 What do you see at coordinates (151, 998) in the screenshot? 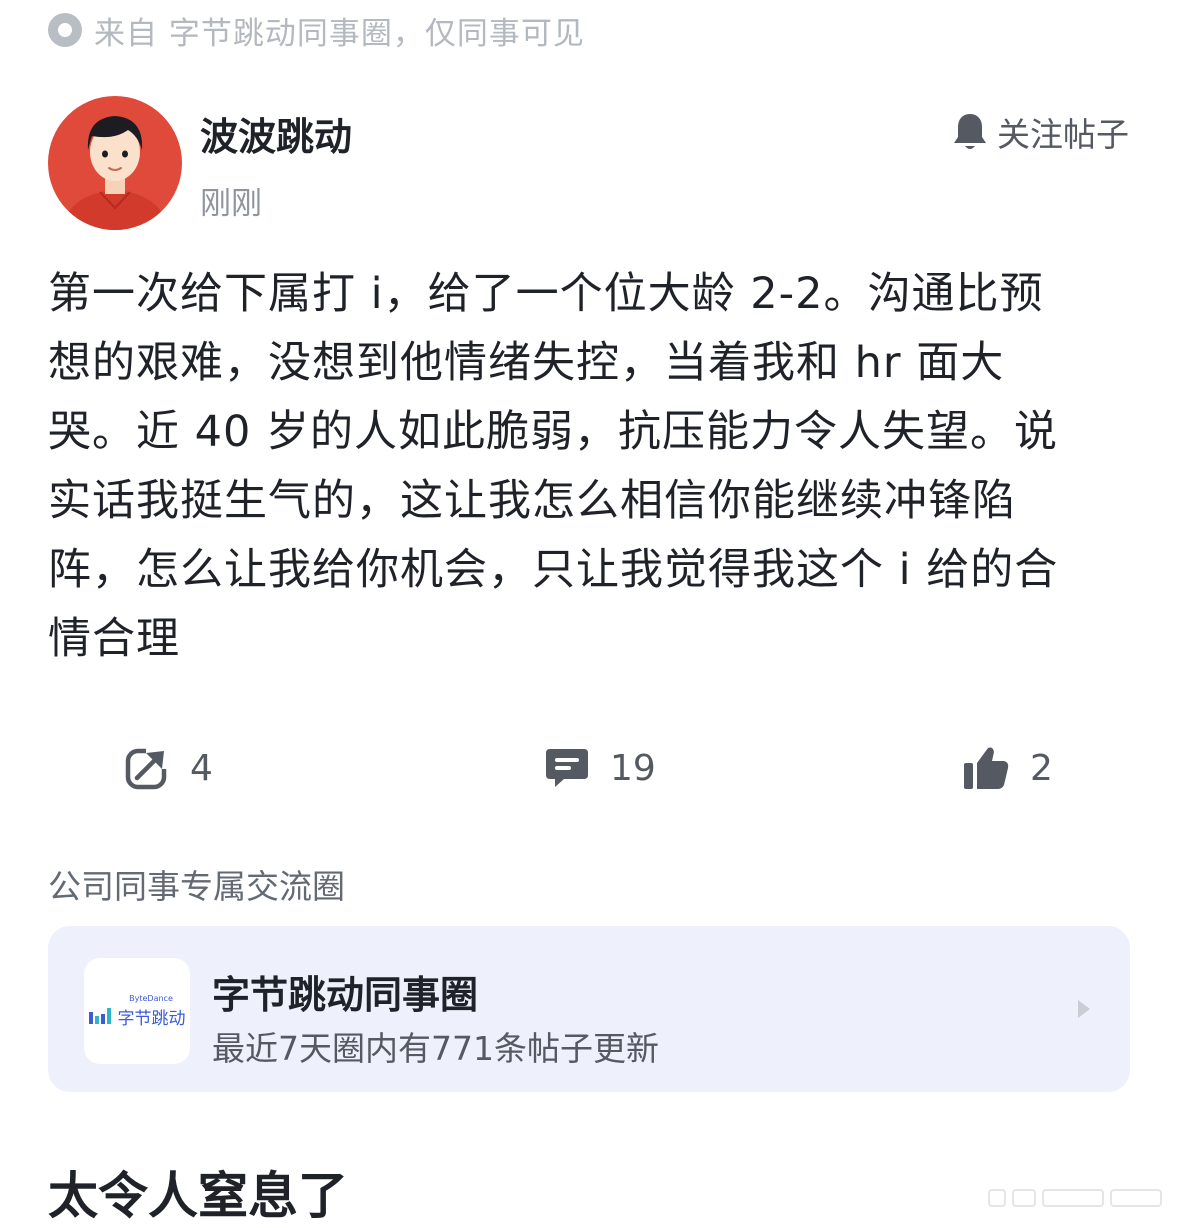
I see `logo-en-text: ByteDance` at bounding box center [151, 998].